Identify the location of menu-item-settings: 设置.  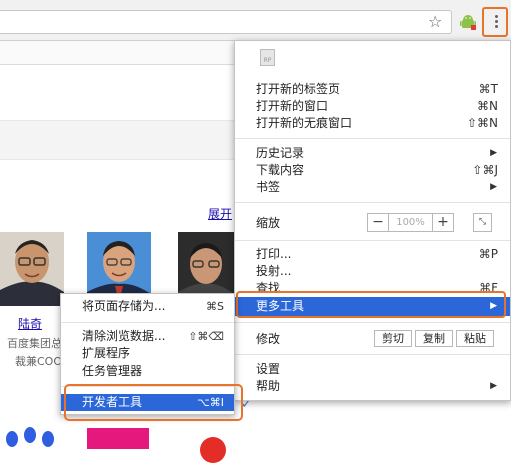
(372, 369).